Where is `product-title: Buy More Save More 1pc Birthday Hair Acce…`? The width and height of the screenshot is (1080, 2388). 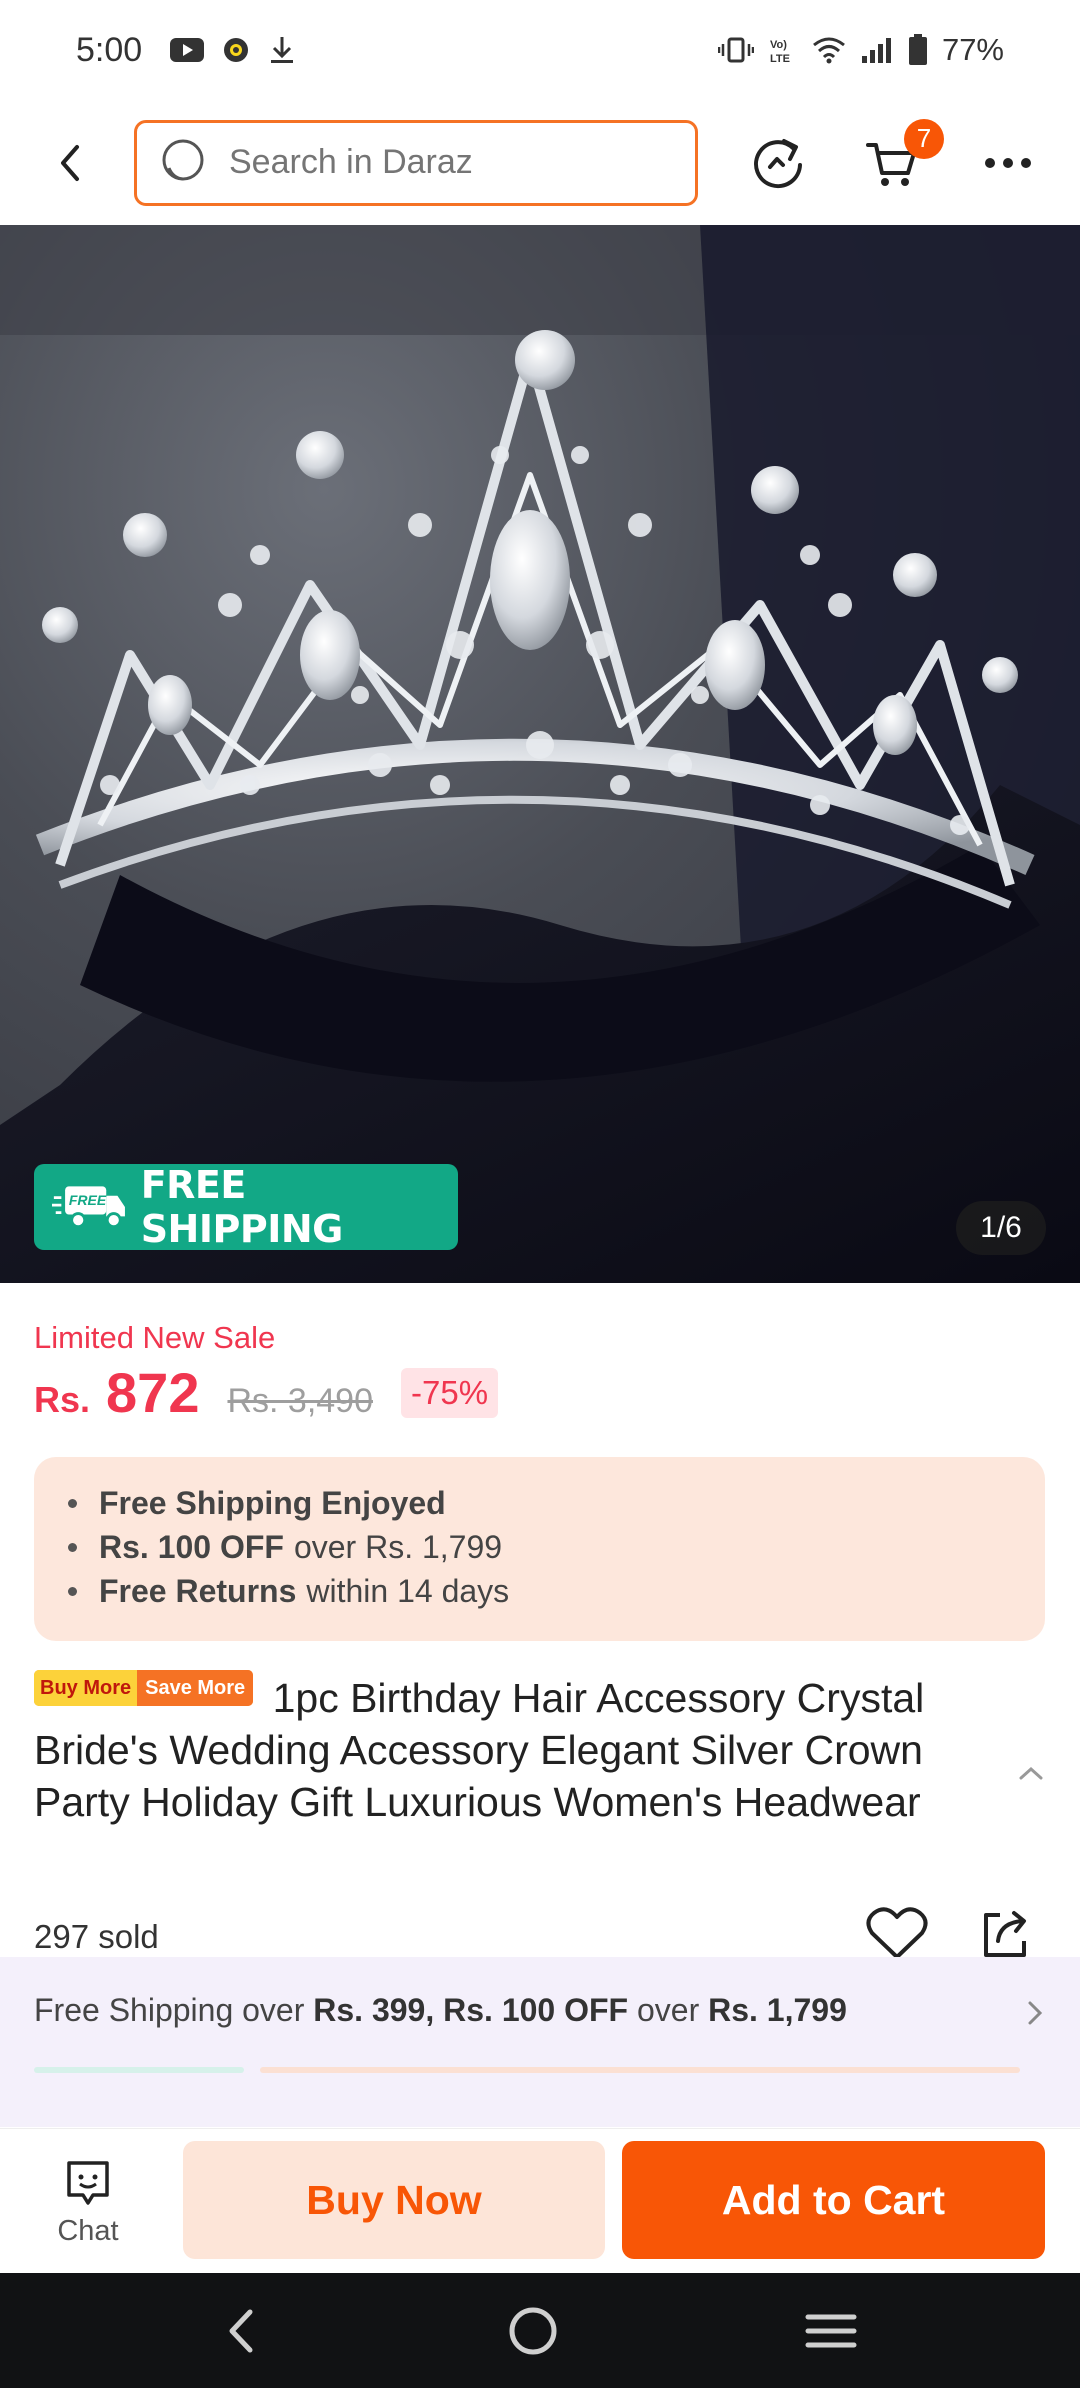
product-title: Buy More Save More 1pc Birthday Hair Acce… is located at coordinates (514, 1749).